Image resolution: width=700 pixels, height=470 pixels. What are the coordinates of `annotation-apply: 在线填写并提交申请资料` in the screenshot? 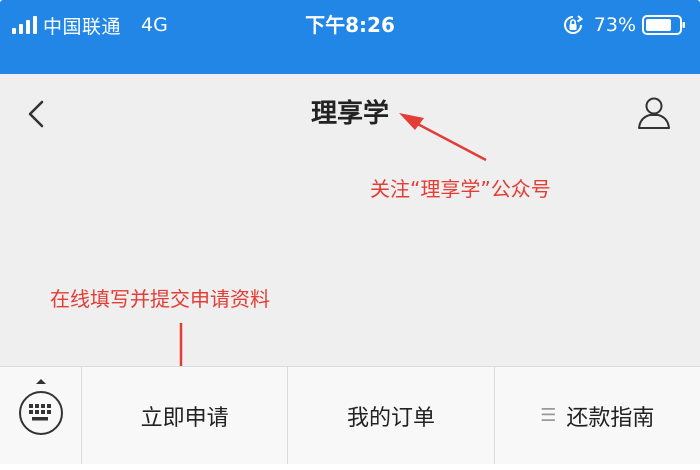 It's located at (160, 299).